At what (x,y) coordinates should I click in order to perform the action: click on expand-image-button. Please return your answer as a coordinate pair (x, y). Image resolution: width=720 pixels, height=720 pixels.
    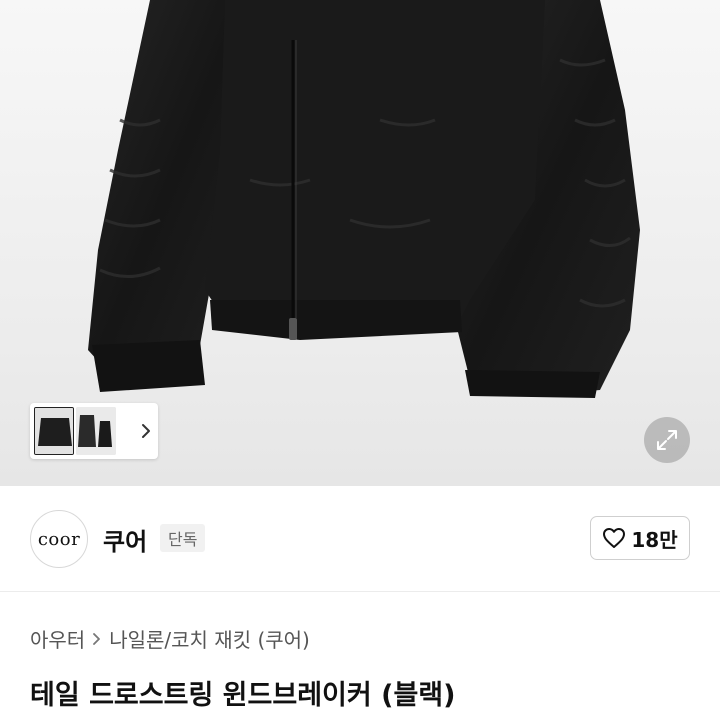
    Looking at the image, I should click on (667, 440).